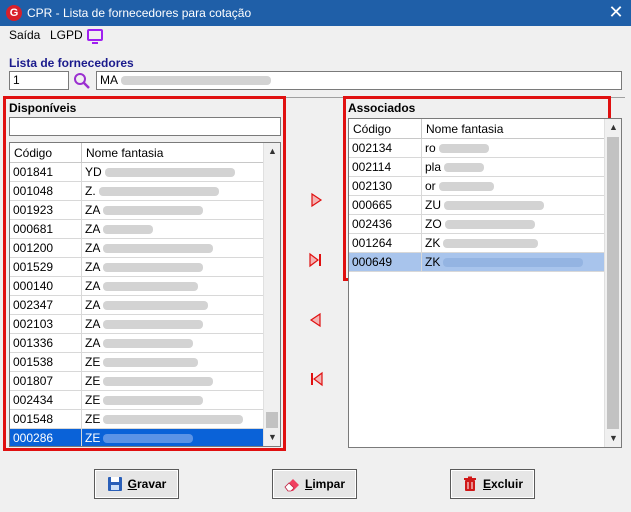 The width and height of the screenshot is (631, 512). I want to click on table-row: 002103 ZA, so click(137, 324).